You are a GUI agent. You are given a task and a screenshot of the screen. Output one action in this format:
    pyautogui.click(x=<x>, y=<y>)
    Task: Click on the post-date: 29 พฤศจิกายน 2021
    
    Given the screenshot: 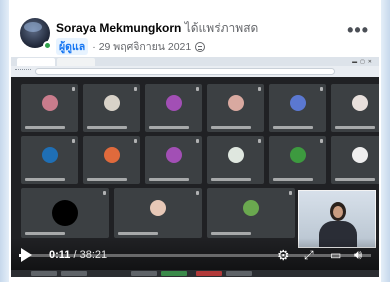 What is the action you would take?
    pyautogui.click(x=145, y=46)
    